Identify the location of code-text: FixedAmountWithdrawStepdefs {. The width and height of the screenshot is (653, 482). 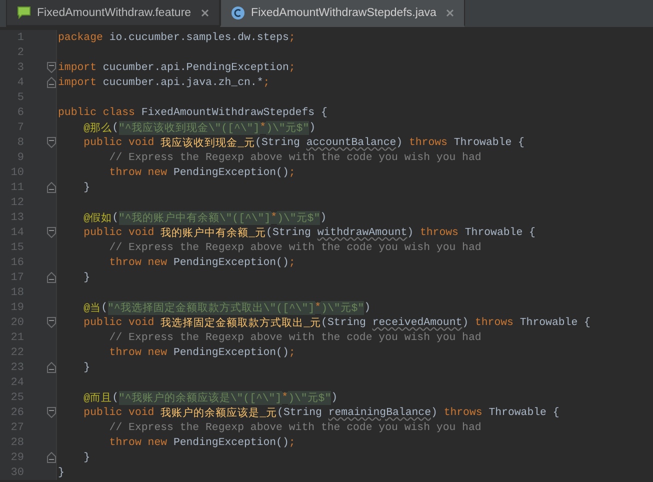
(234, 112).